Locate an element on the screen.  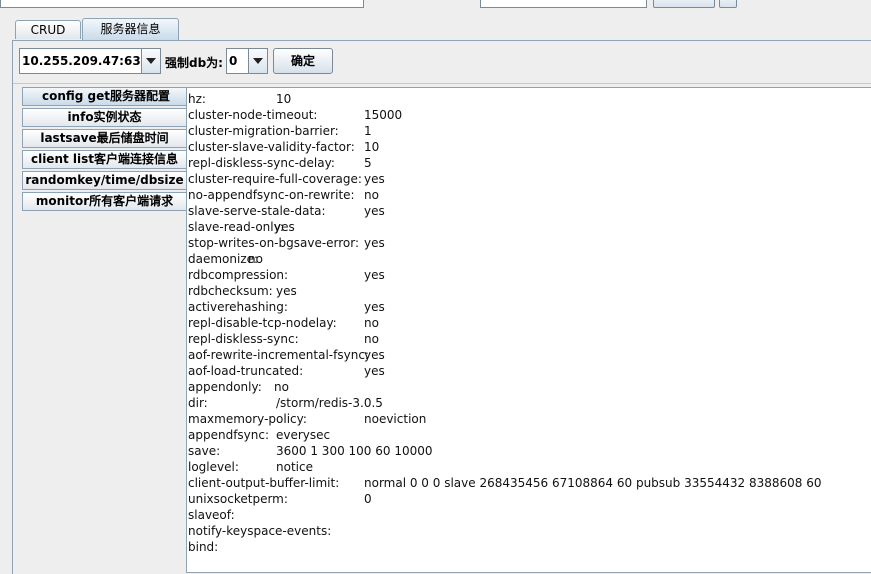
config-key: client-output-buffer-limit: is located at coordinates (264, 483).